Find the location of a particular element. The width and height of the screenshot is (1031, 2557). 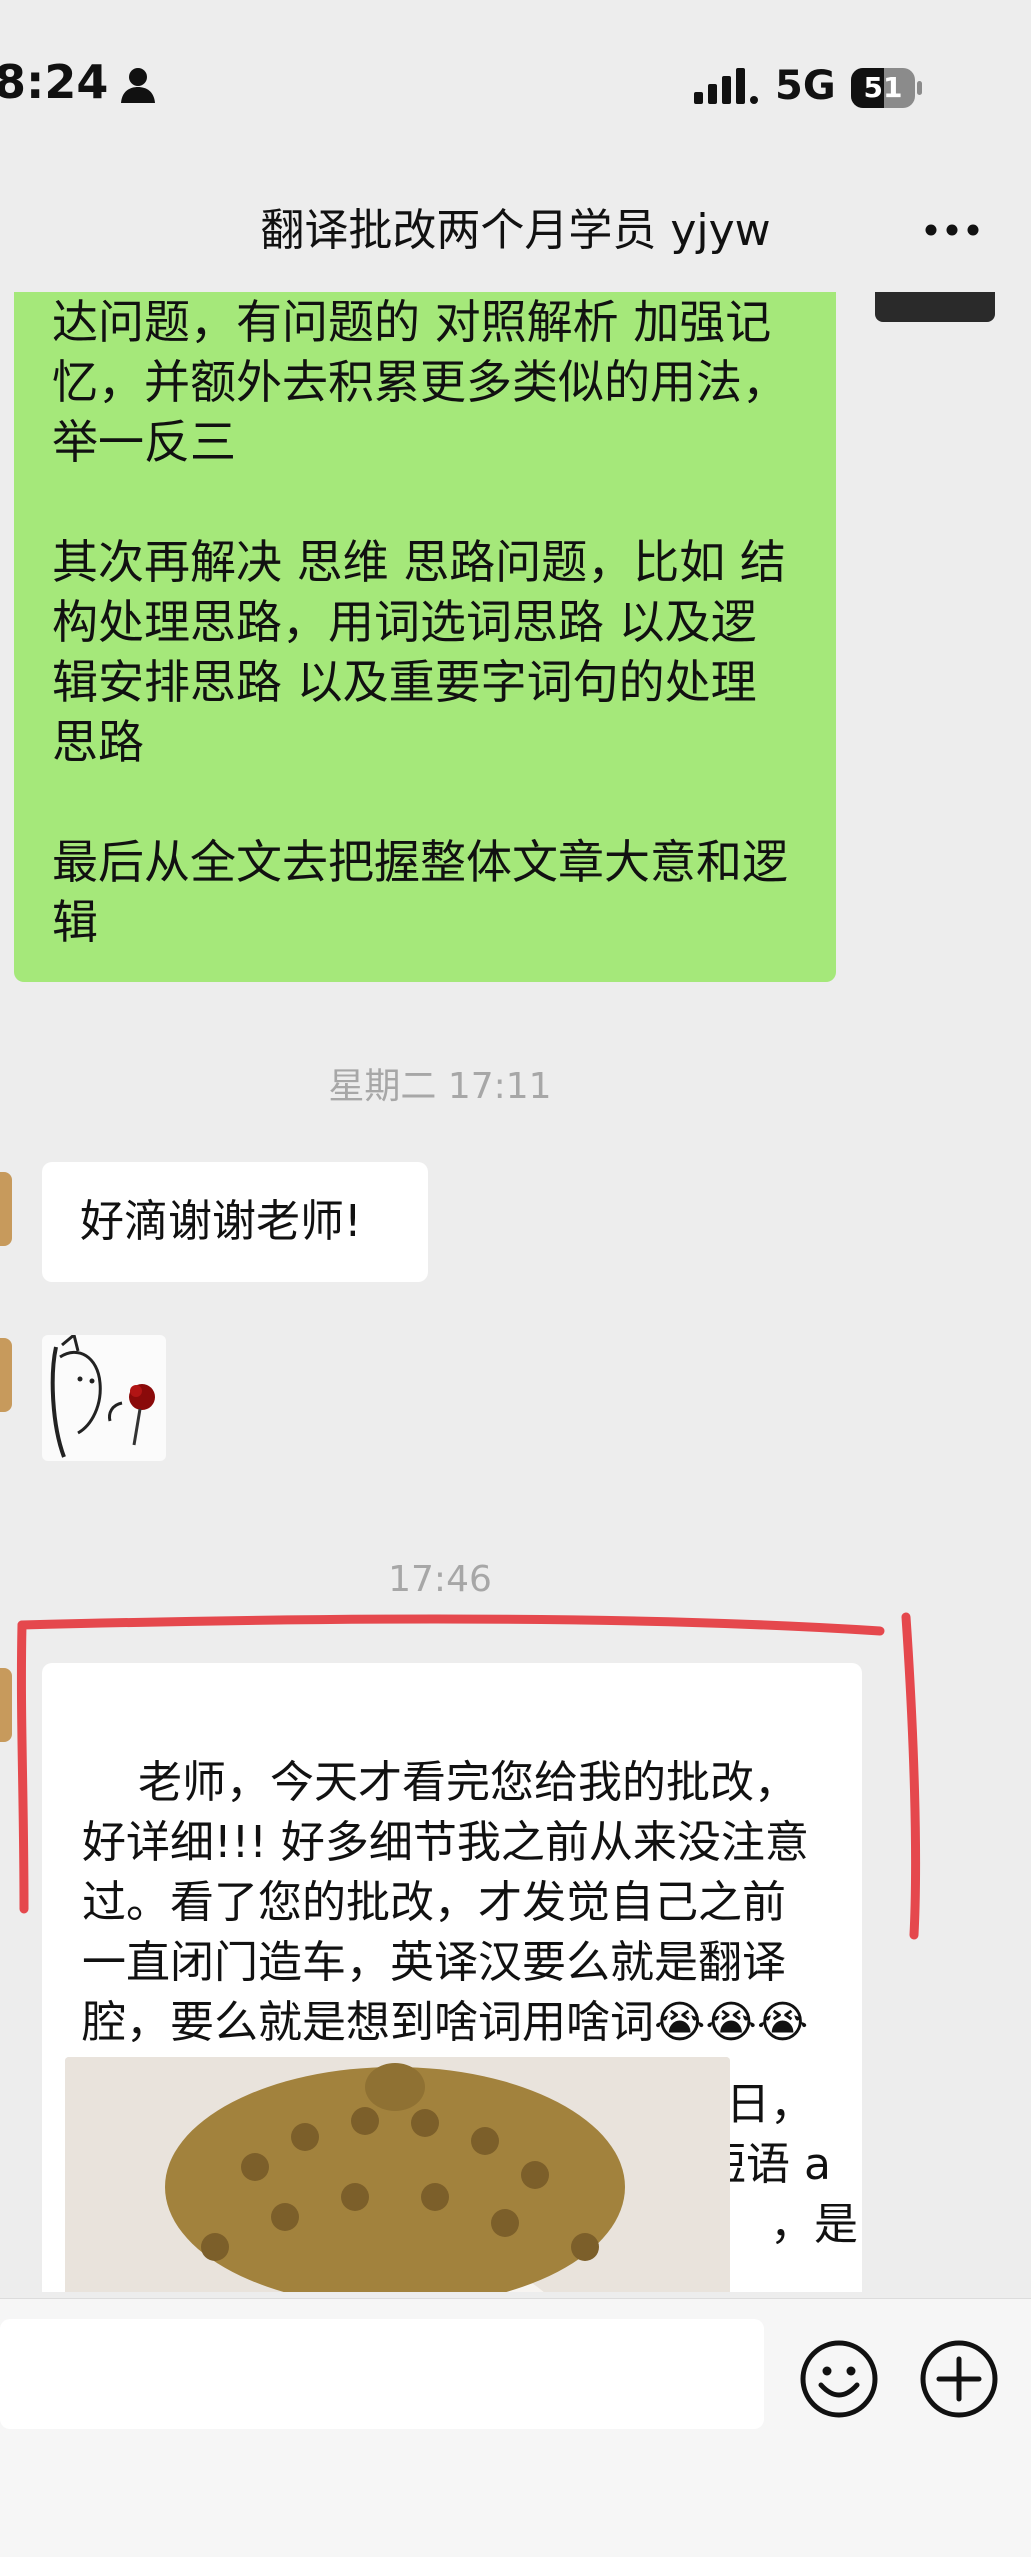

plus-icon is located at coordinates (959, 2379).